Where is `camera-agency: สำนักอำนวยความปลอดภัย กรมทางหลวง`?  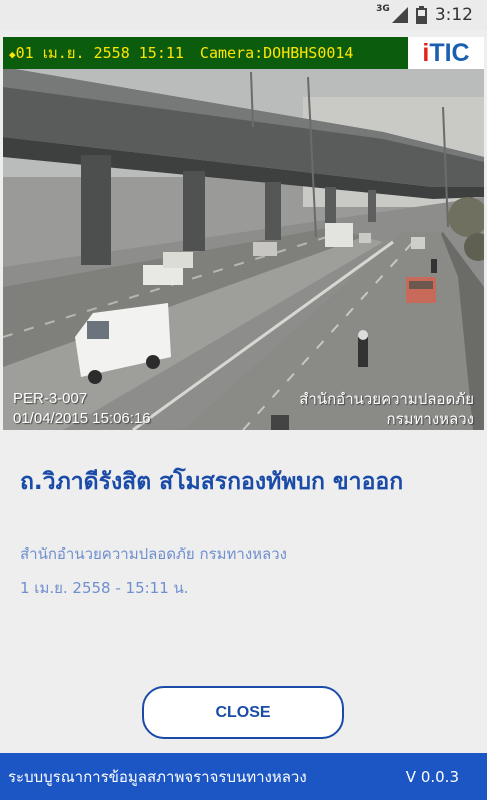 camera-agency: สำนักอำนวยความปลอดภัย กรมทางหลวง is located at coordinates (153, 554).